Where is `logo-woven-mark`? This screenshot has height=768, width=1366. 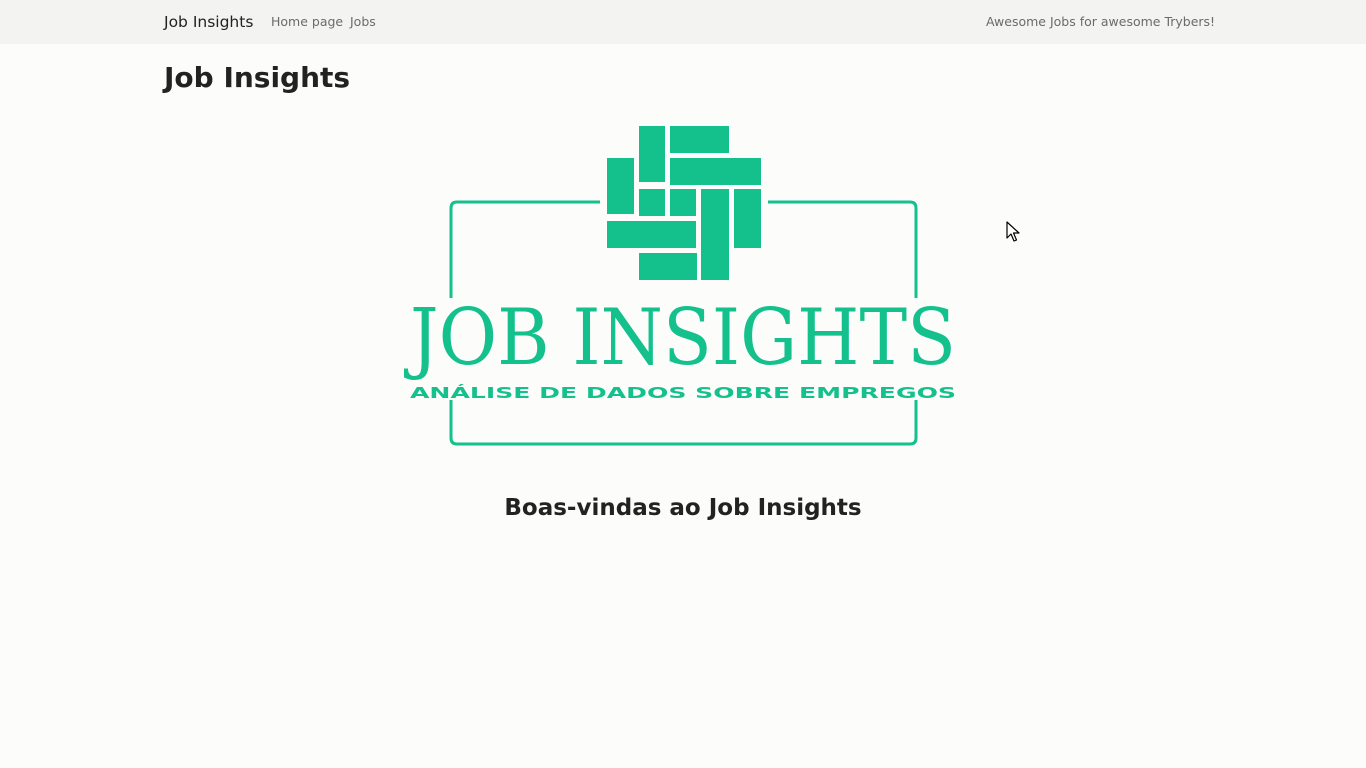
logo-woven-mark is located at coordinates (684, 203).